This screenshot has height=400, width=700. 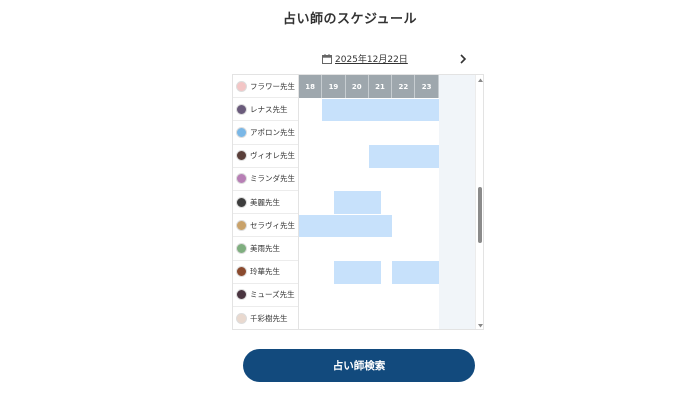 I want to click on fortune-teller-name: 玲華先生, so click(x=265, y=272).